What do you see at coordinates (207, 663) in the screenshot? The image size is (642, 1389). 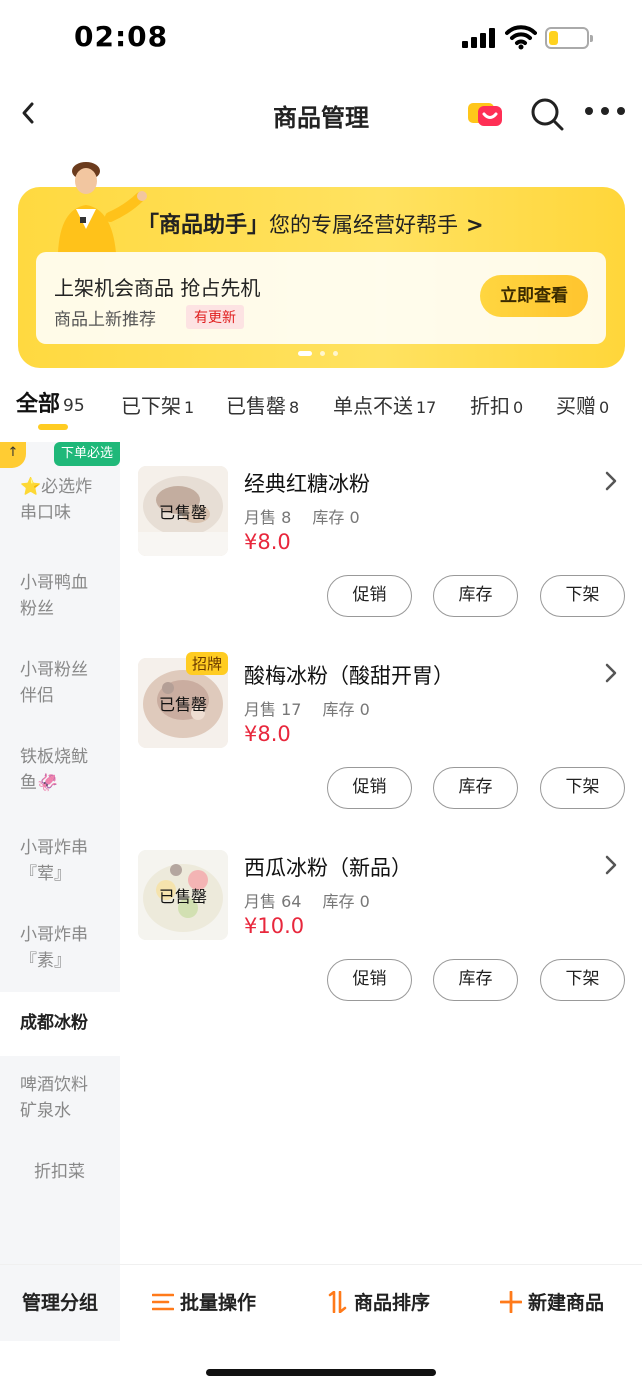 I see `signature-badge: 招牌` at bounding box center [207, 663].